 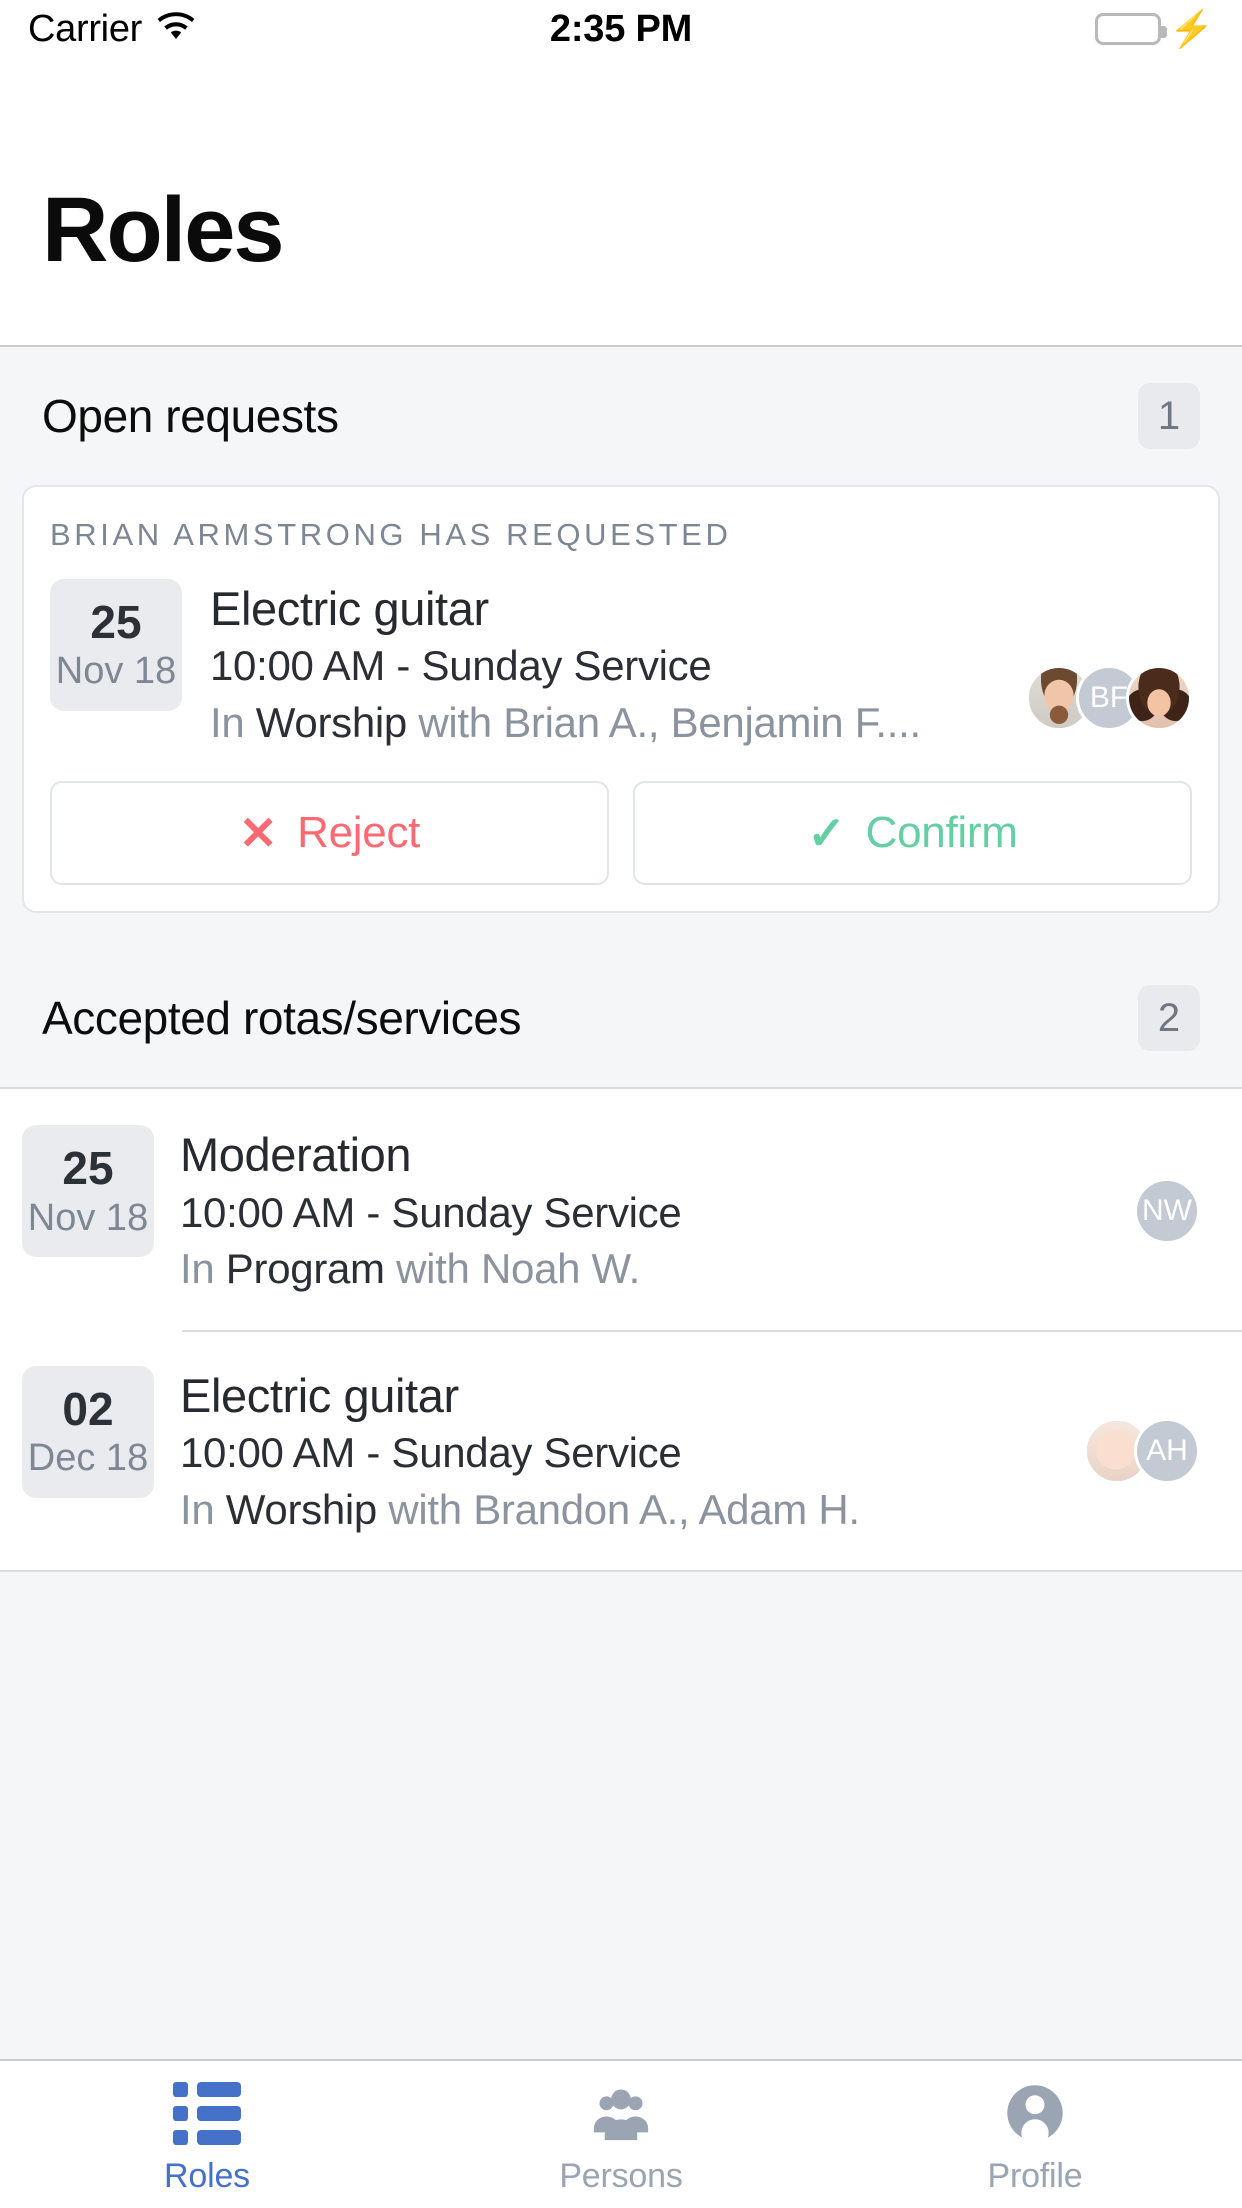 I want to click on reject-button-label: Reject, so click(x=359, y=833).